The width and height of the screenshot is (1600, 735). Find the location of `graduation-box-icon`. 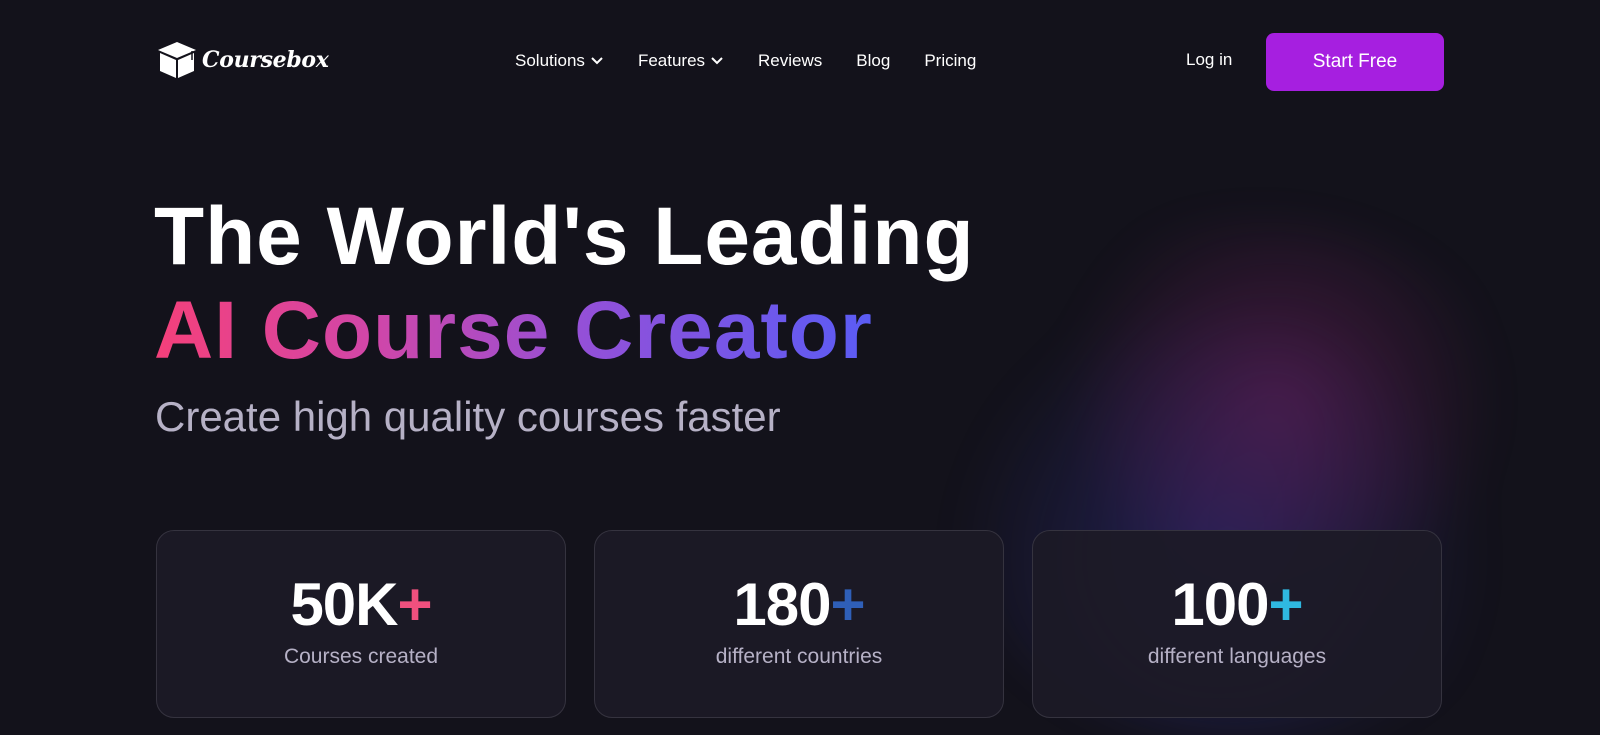

graduation-box-icon is located at coordinates (177, 60).